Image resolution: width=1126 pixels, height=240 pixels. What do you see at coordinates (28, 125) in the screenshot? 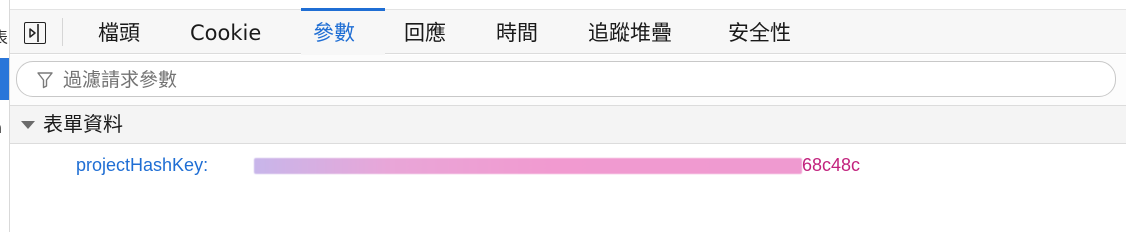
I see `triangle-down-icon` at bounding box center [28, 125].